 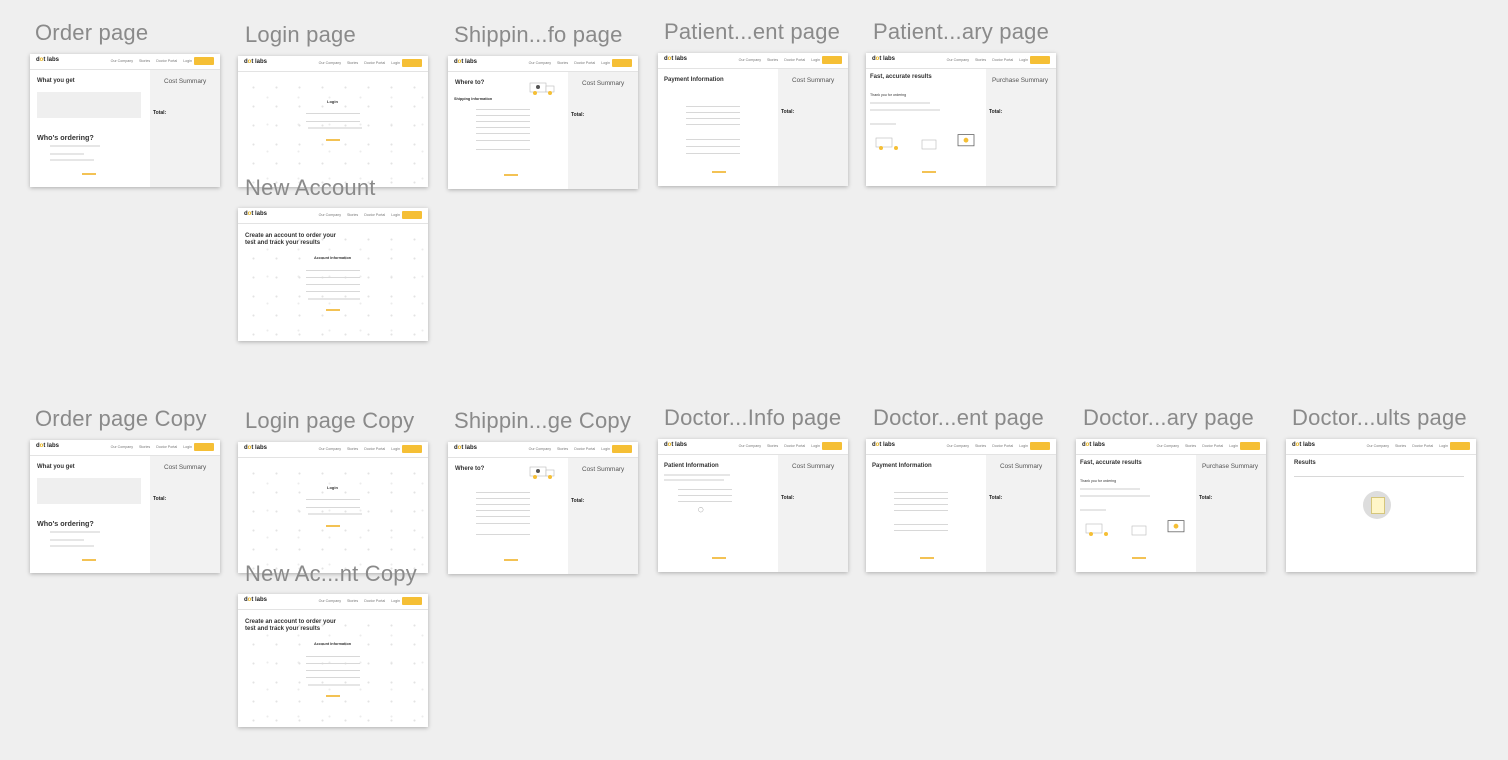 I want to click on artboard-label-new-account-copy: New Ac...nt Copy, so click(x=331, y=574).